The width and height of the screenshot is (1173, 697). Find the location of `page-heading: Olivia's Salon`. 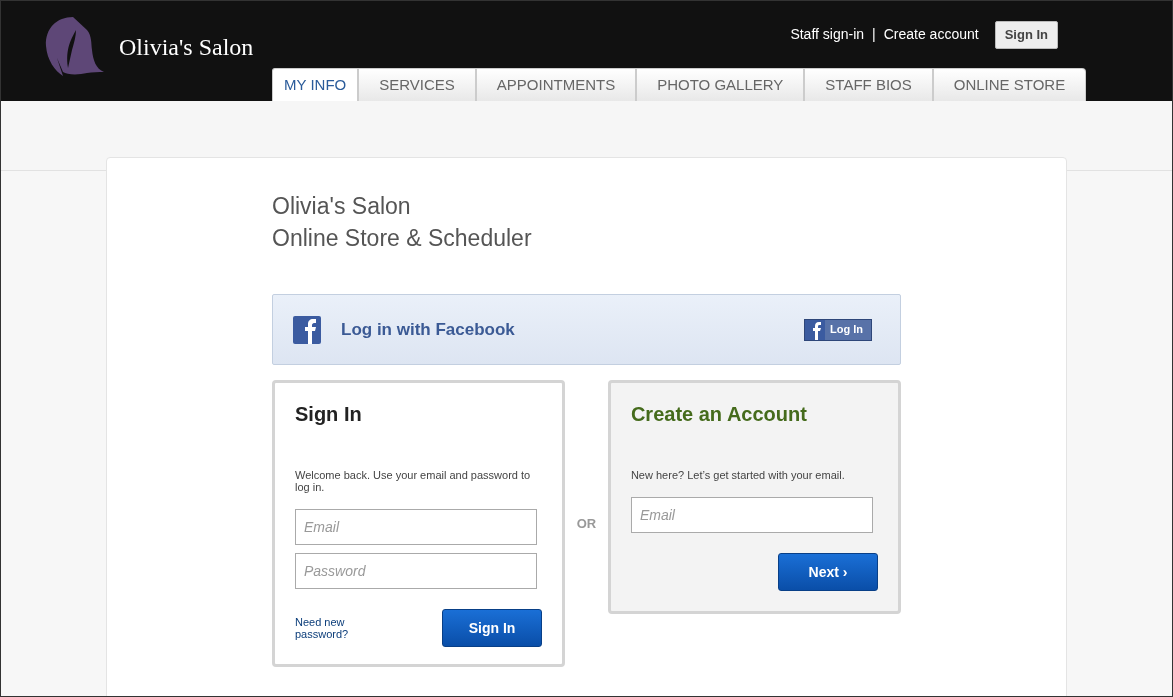

page-heading: Olivia's Salon is located at coordinates (342, 206).